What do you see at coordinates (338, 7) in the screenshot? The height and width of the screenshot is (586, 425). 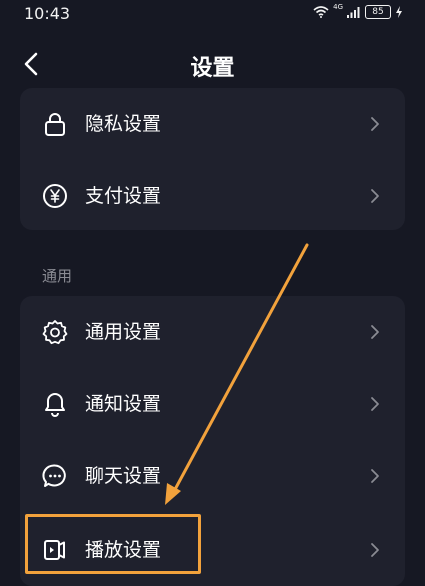 I see `network-type-label: 4G` at bounding box center [338, 7].